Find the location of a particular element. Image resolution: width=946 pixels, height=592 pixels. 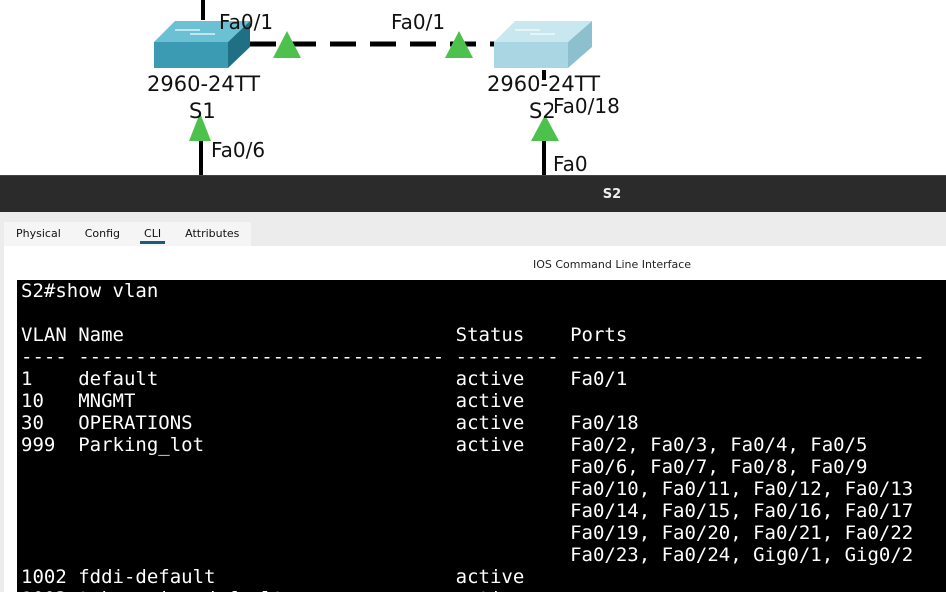

topology-links is located at coordinates (373, 87).